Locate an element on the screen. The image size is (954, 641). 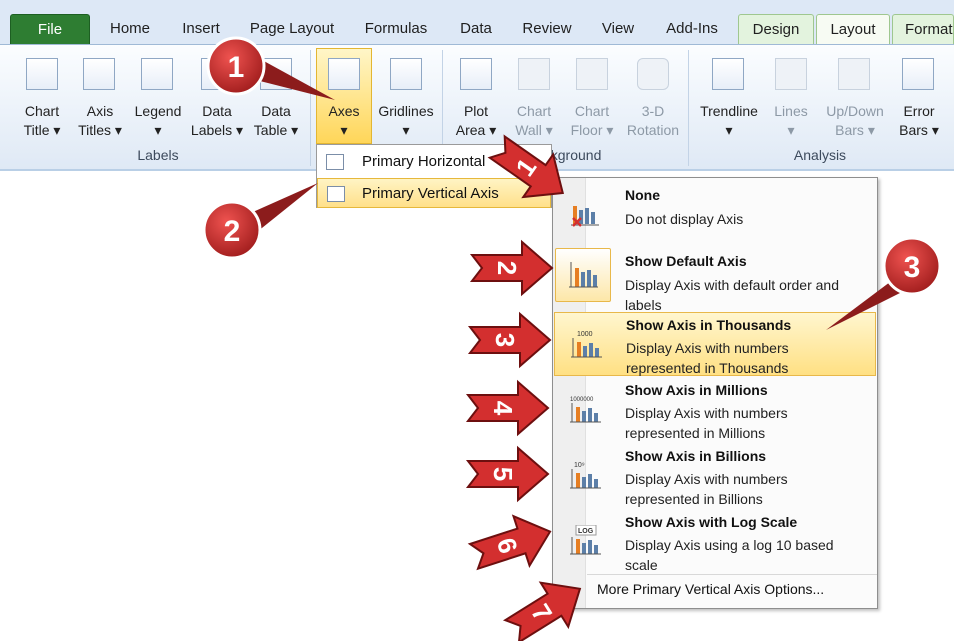
arrow-4: 4 is located at coordinates (507, 408).